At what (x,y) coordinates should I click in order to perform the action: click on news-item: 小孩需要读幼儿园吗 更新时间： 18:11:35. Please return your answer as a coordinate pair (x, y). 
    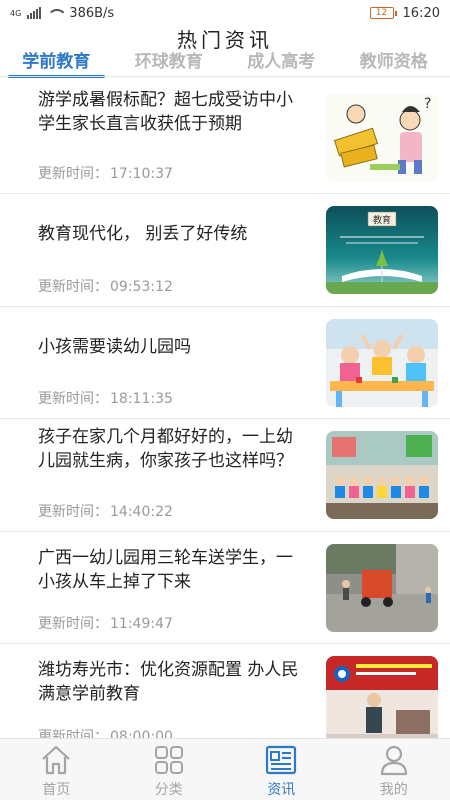
    Looking at the image, I should click on (225, 363).